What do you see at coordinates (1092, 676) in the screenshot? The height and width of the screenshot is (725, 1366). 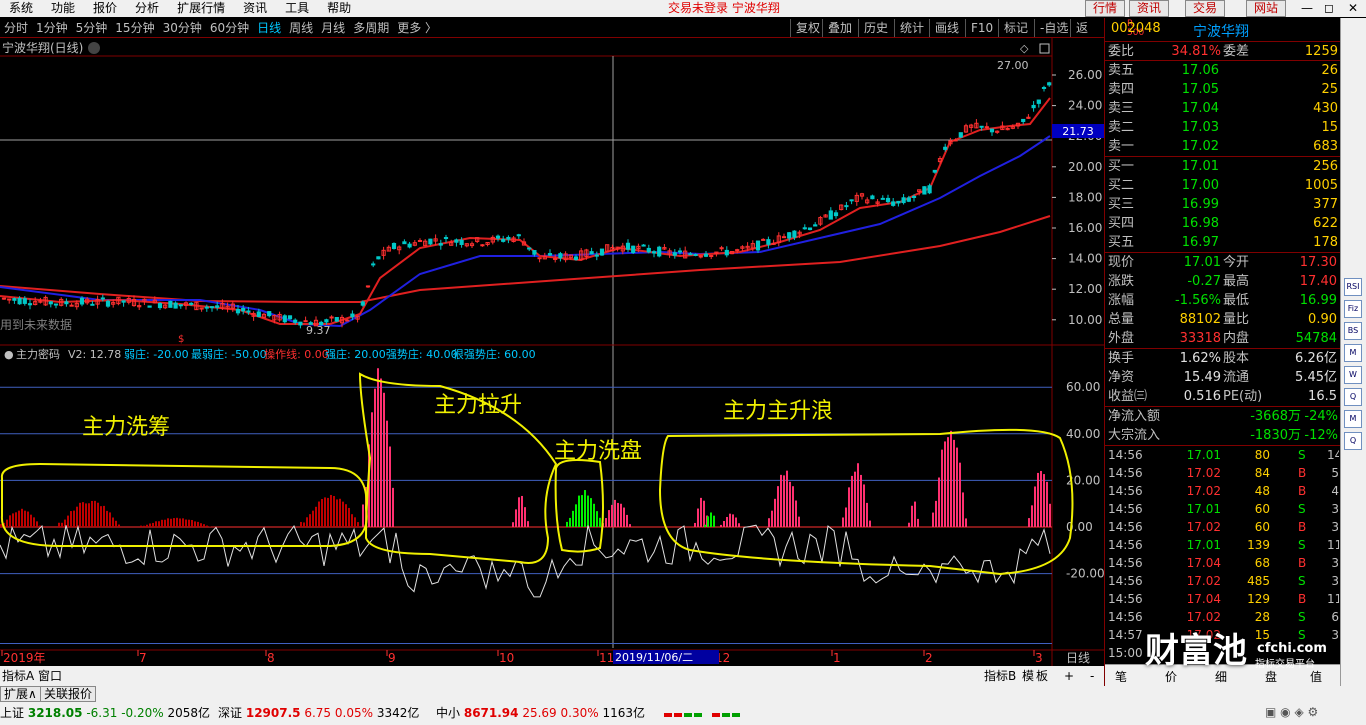 I see `zoom-out-button: -` at bounding box center [1092, 676].